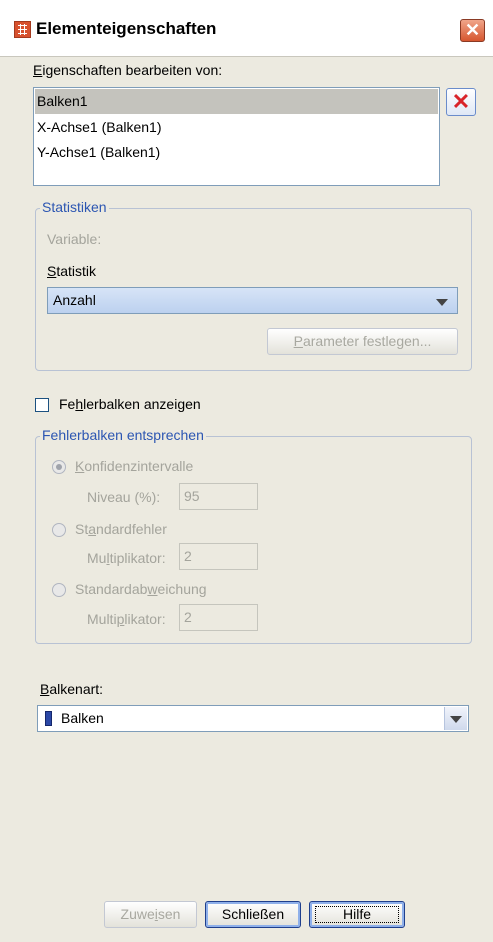  I want to click on dropdown-button, so click(455, 718).